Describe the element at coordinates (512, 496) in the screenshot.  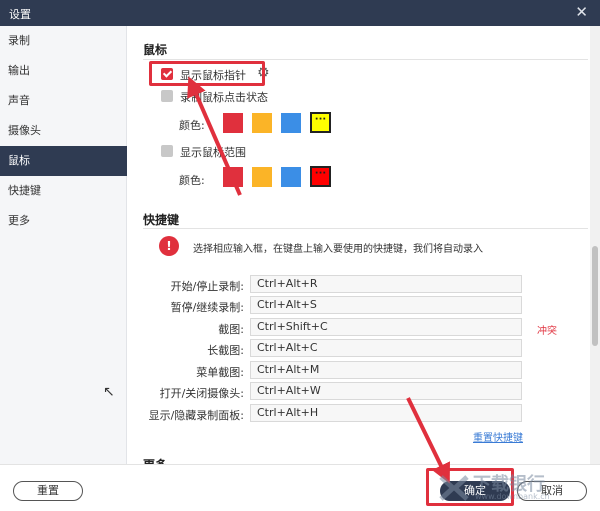
I see `watermark-url: www.downbank.cn` at that location.